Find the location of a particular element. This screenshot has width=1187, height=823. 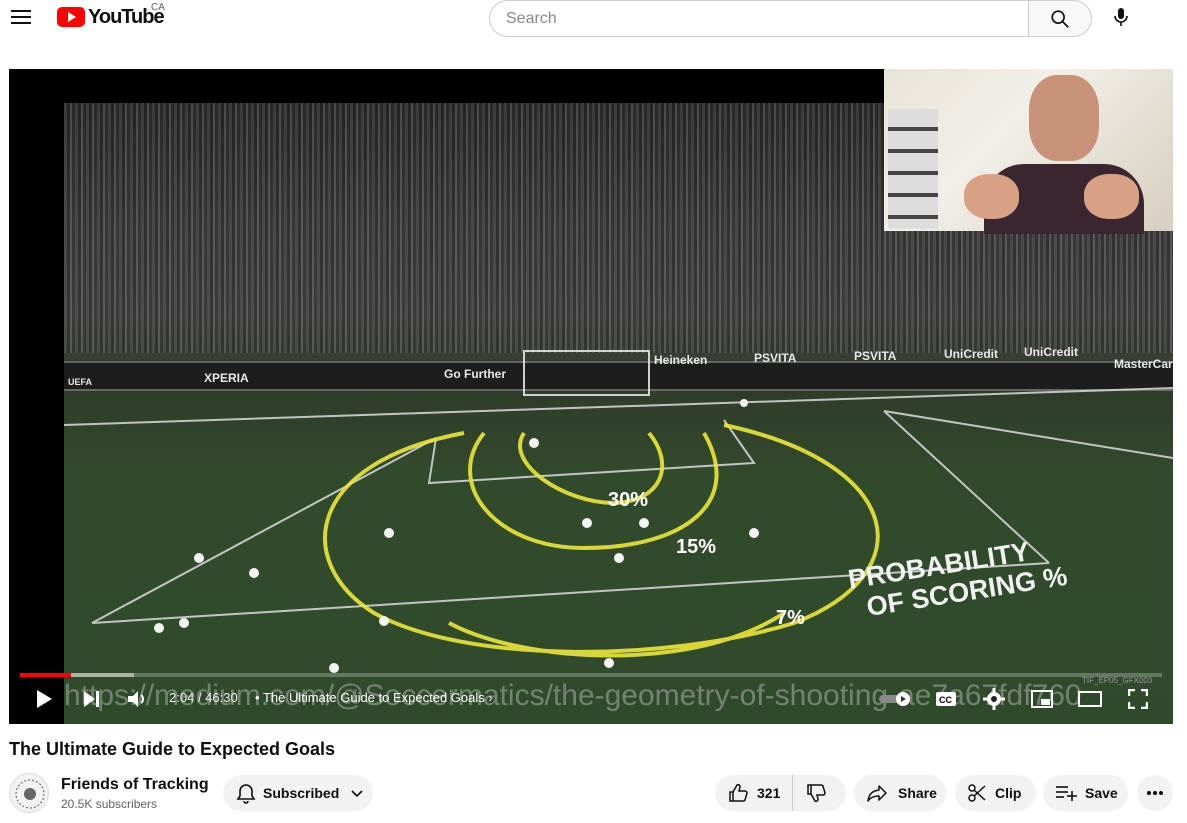

clip-label: Clip is located at coordinates (1008, 793).